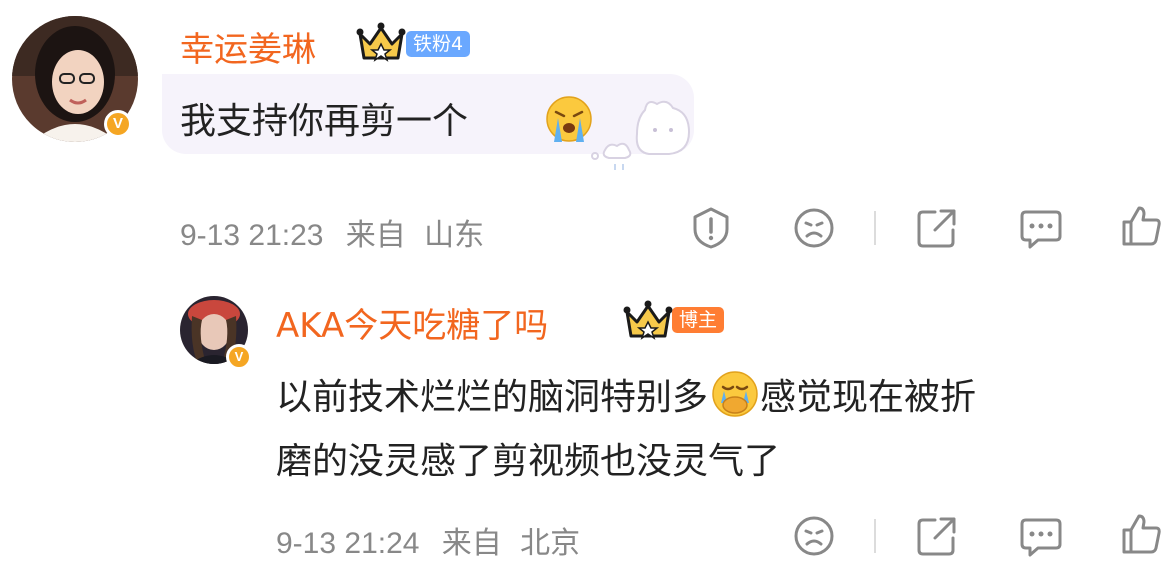  Describe the element at coordinates (438, 44) in the screenshot. I see `fan-level-badge: 铁粉4` at that location.